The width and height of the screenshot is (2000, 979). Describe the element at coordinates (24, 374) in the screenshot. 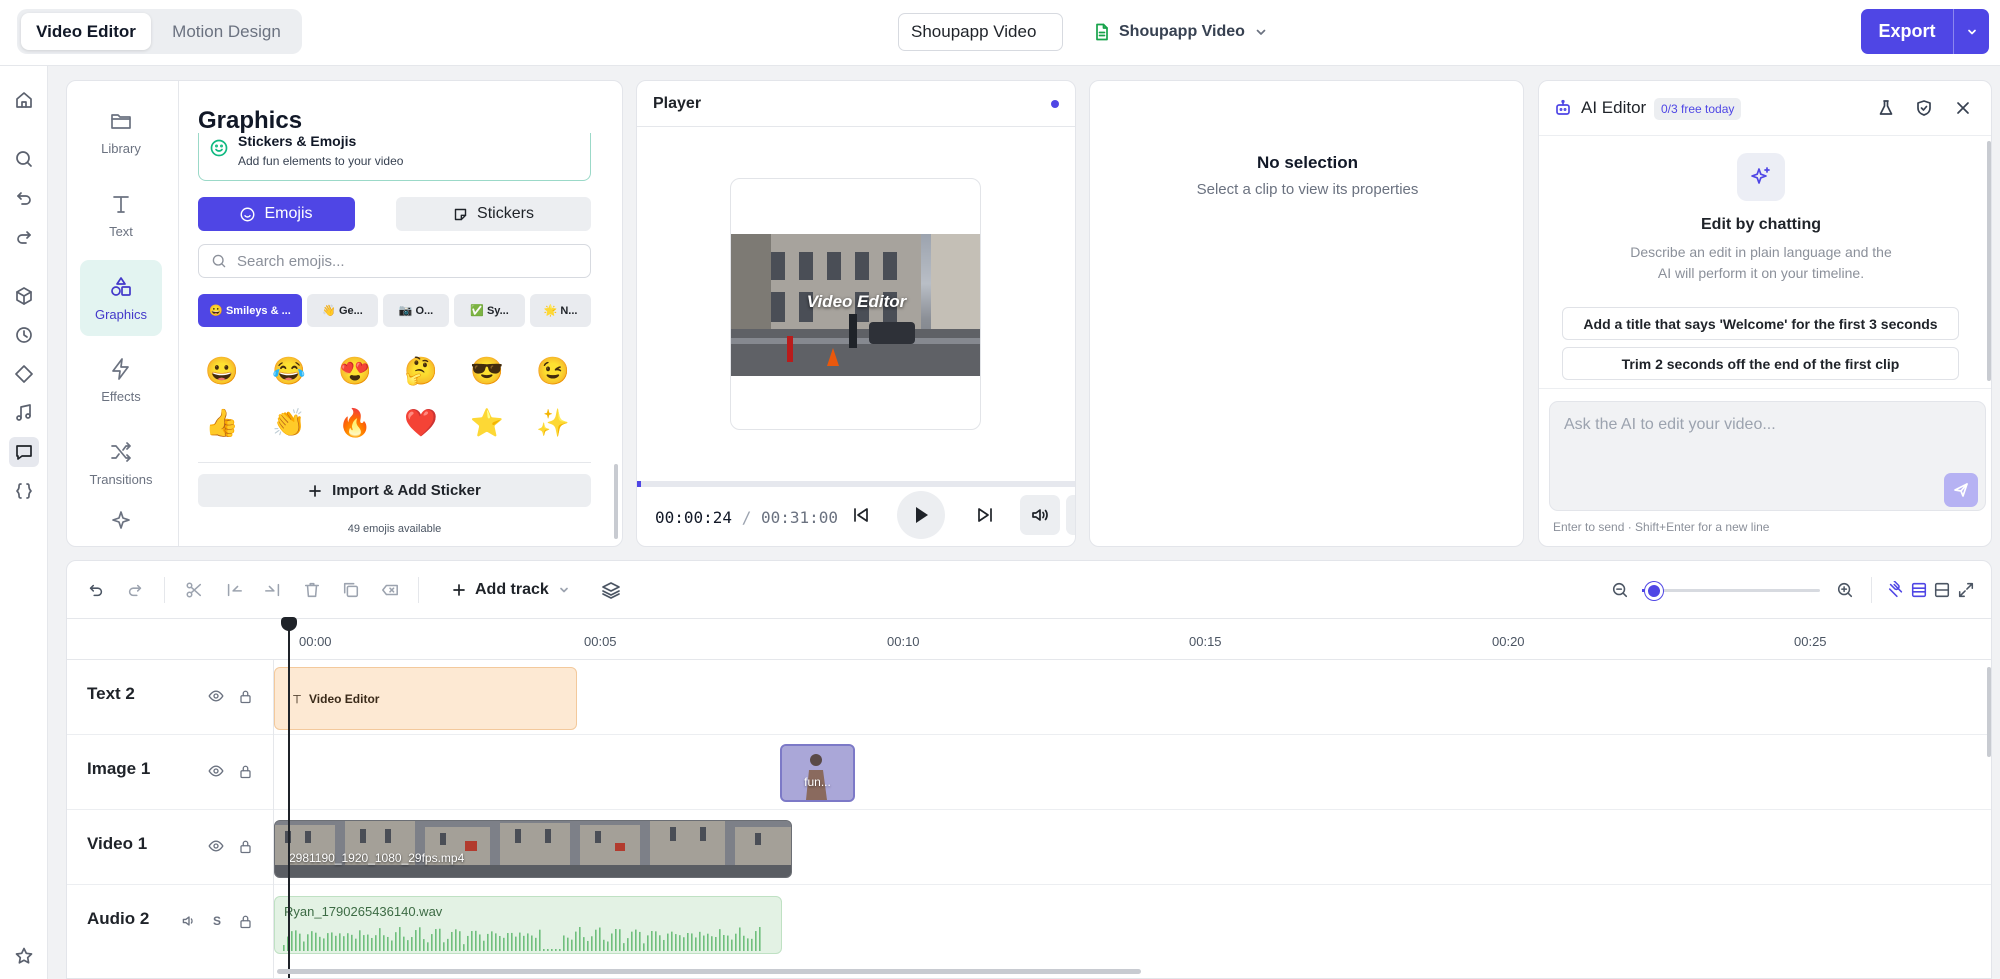

I see `diamond-icon` at that location.